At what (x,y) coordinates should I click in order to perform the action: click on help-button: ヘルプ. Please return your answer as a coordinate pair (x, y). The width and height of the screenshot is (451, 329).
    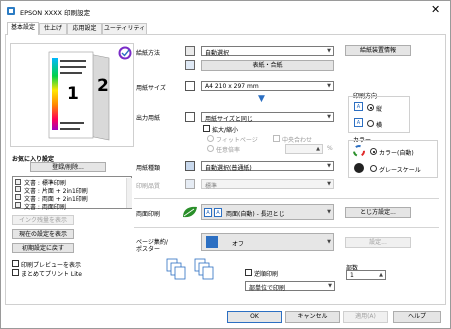
    Looking at the image, I should click on (417, 317).